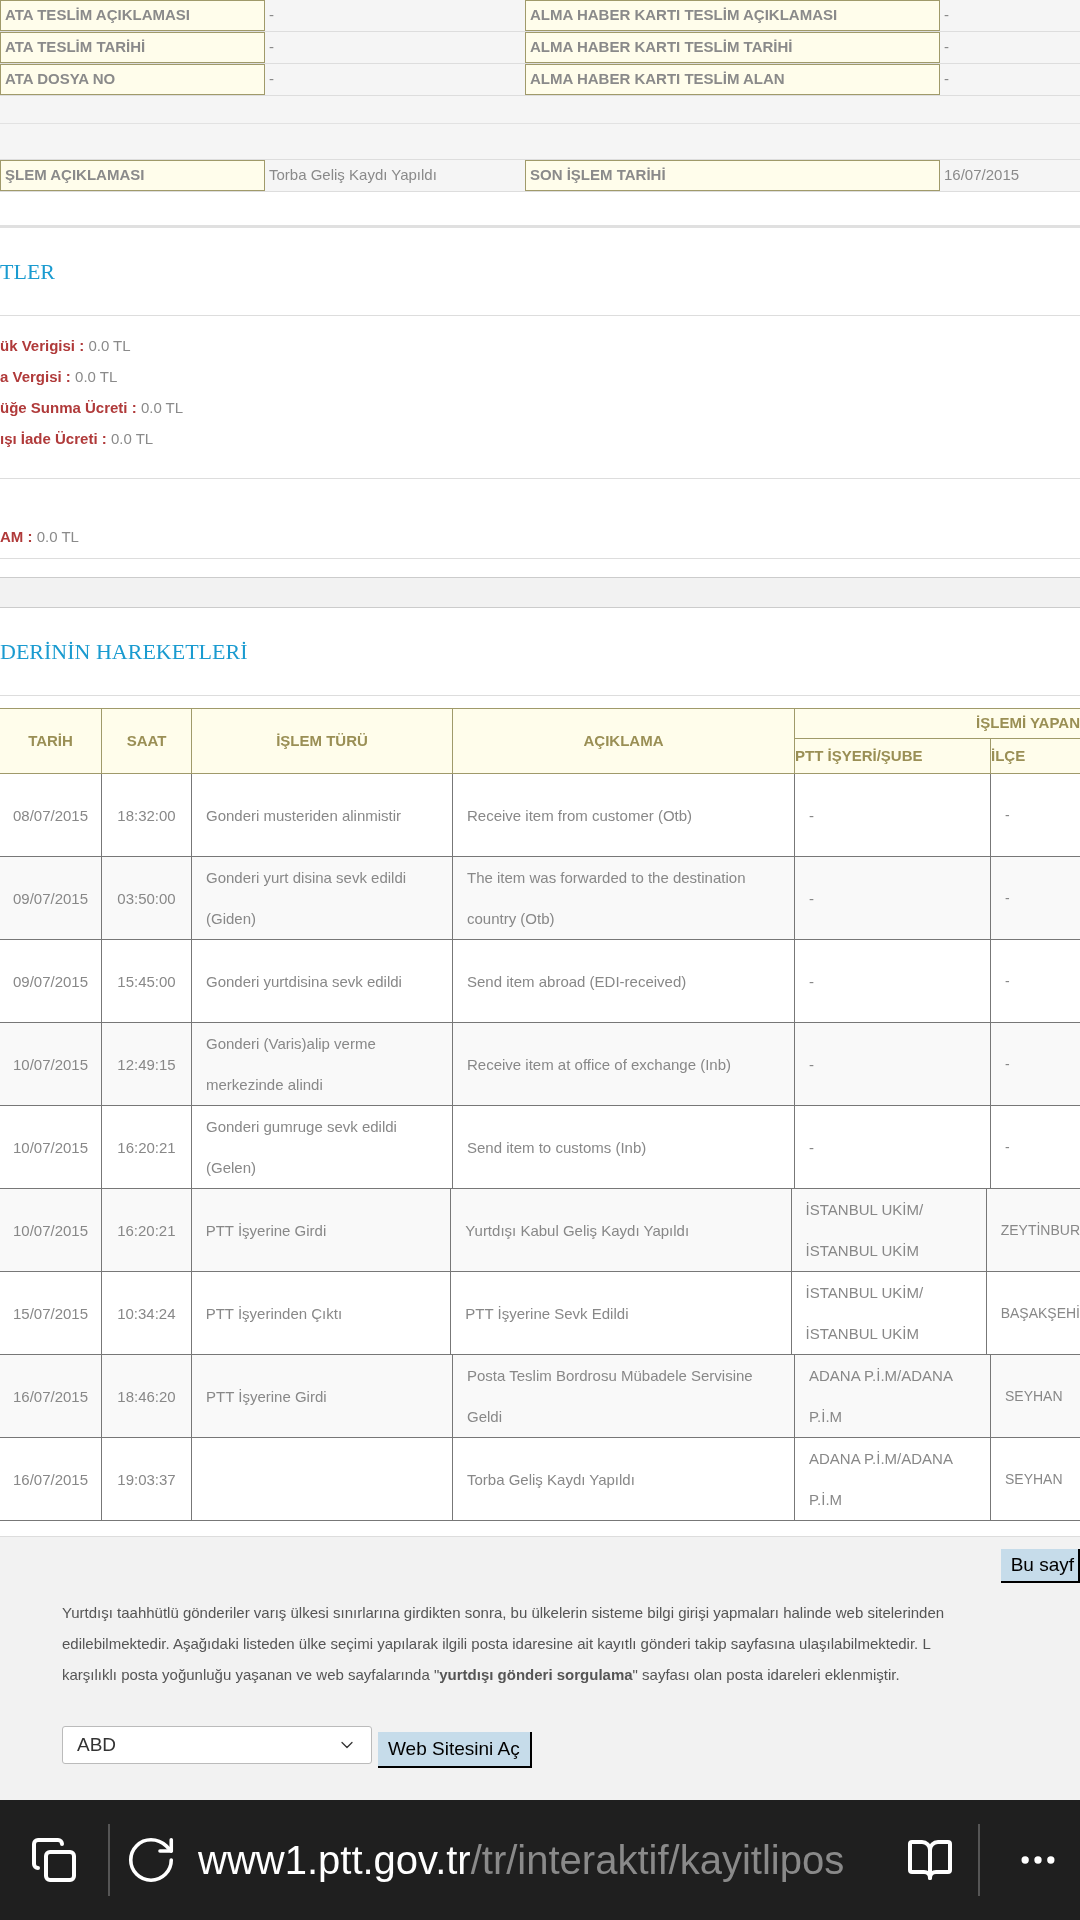 The image size is (1080, 1920). I want to click on table-cell: PTT İşyerine Sevk Edildi, so click(621, 1313).